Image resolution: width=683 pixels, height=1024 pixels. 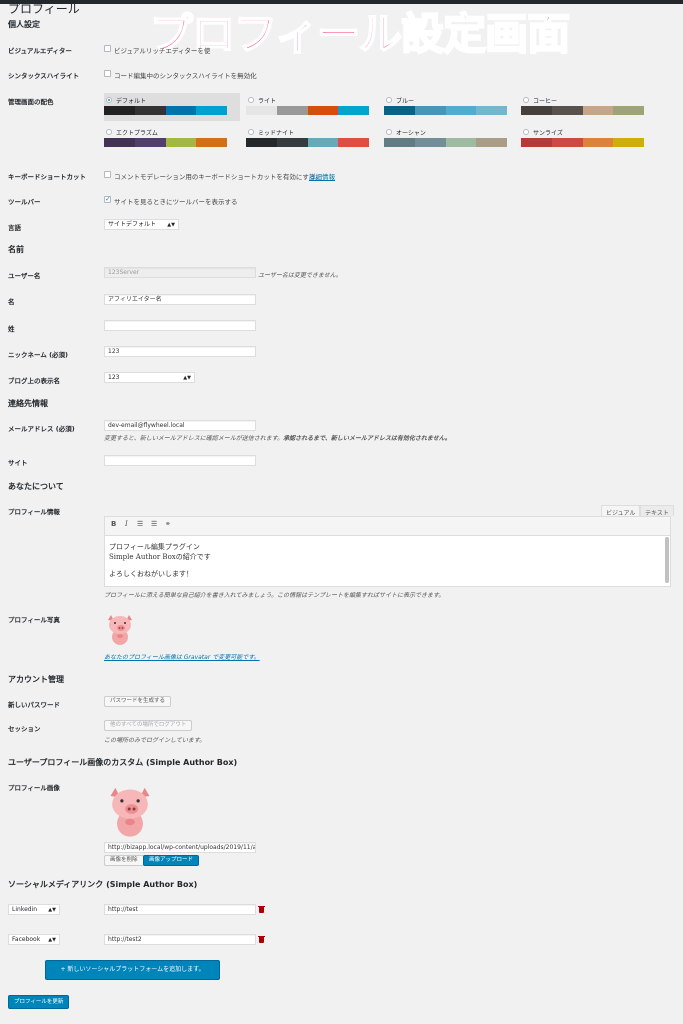 I want to click on section-sab: ユーザープロフィール画像のカスタム (Simple Author Box), so click(x=123, y=762).